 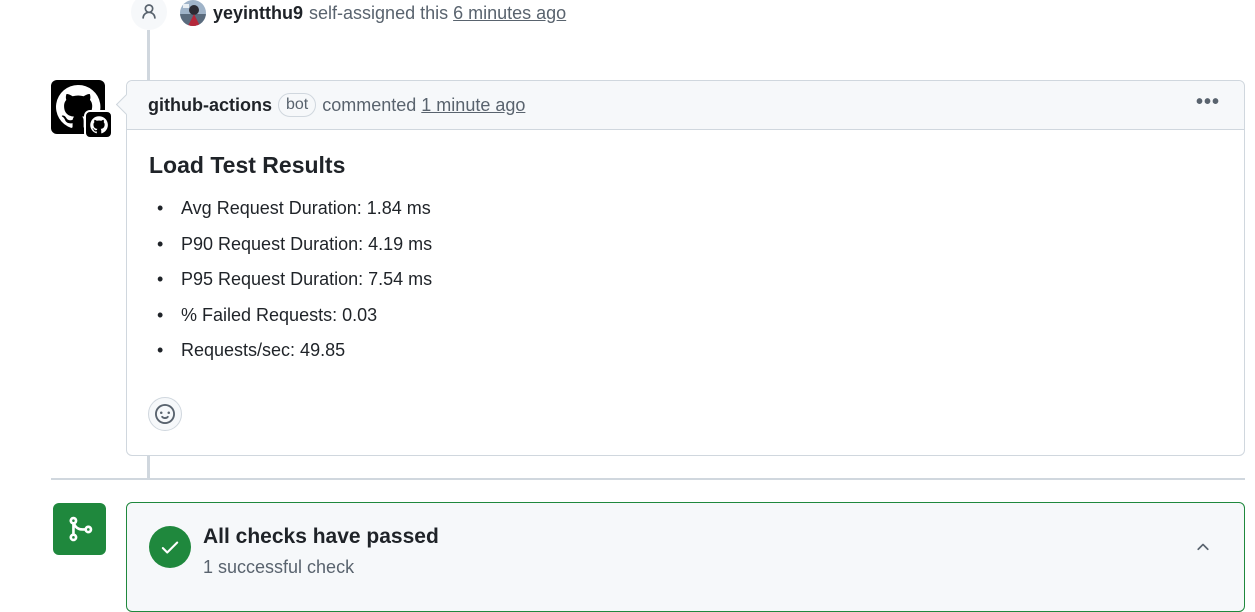 What do you see at coordinates (258, 13) in the screenshot?
I see `event-username: yeyintthu9` at bounding box center [258, 13].